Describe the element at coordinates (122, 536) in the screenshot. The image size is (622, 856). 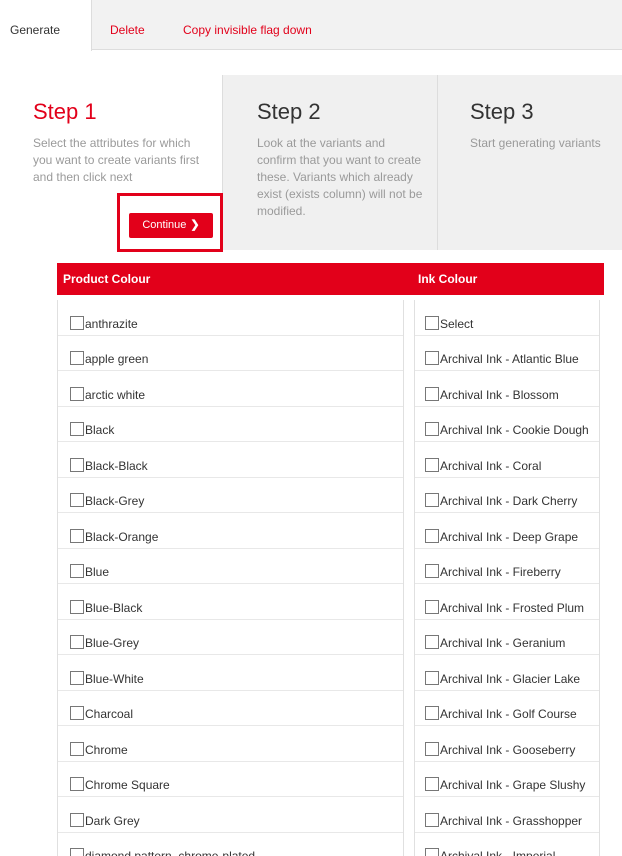
I see `product-colour-label: Black-Orange` at that location.